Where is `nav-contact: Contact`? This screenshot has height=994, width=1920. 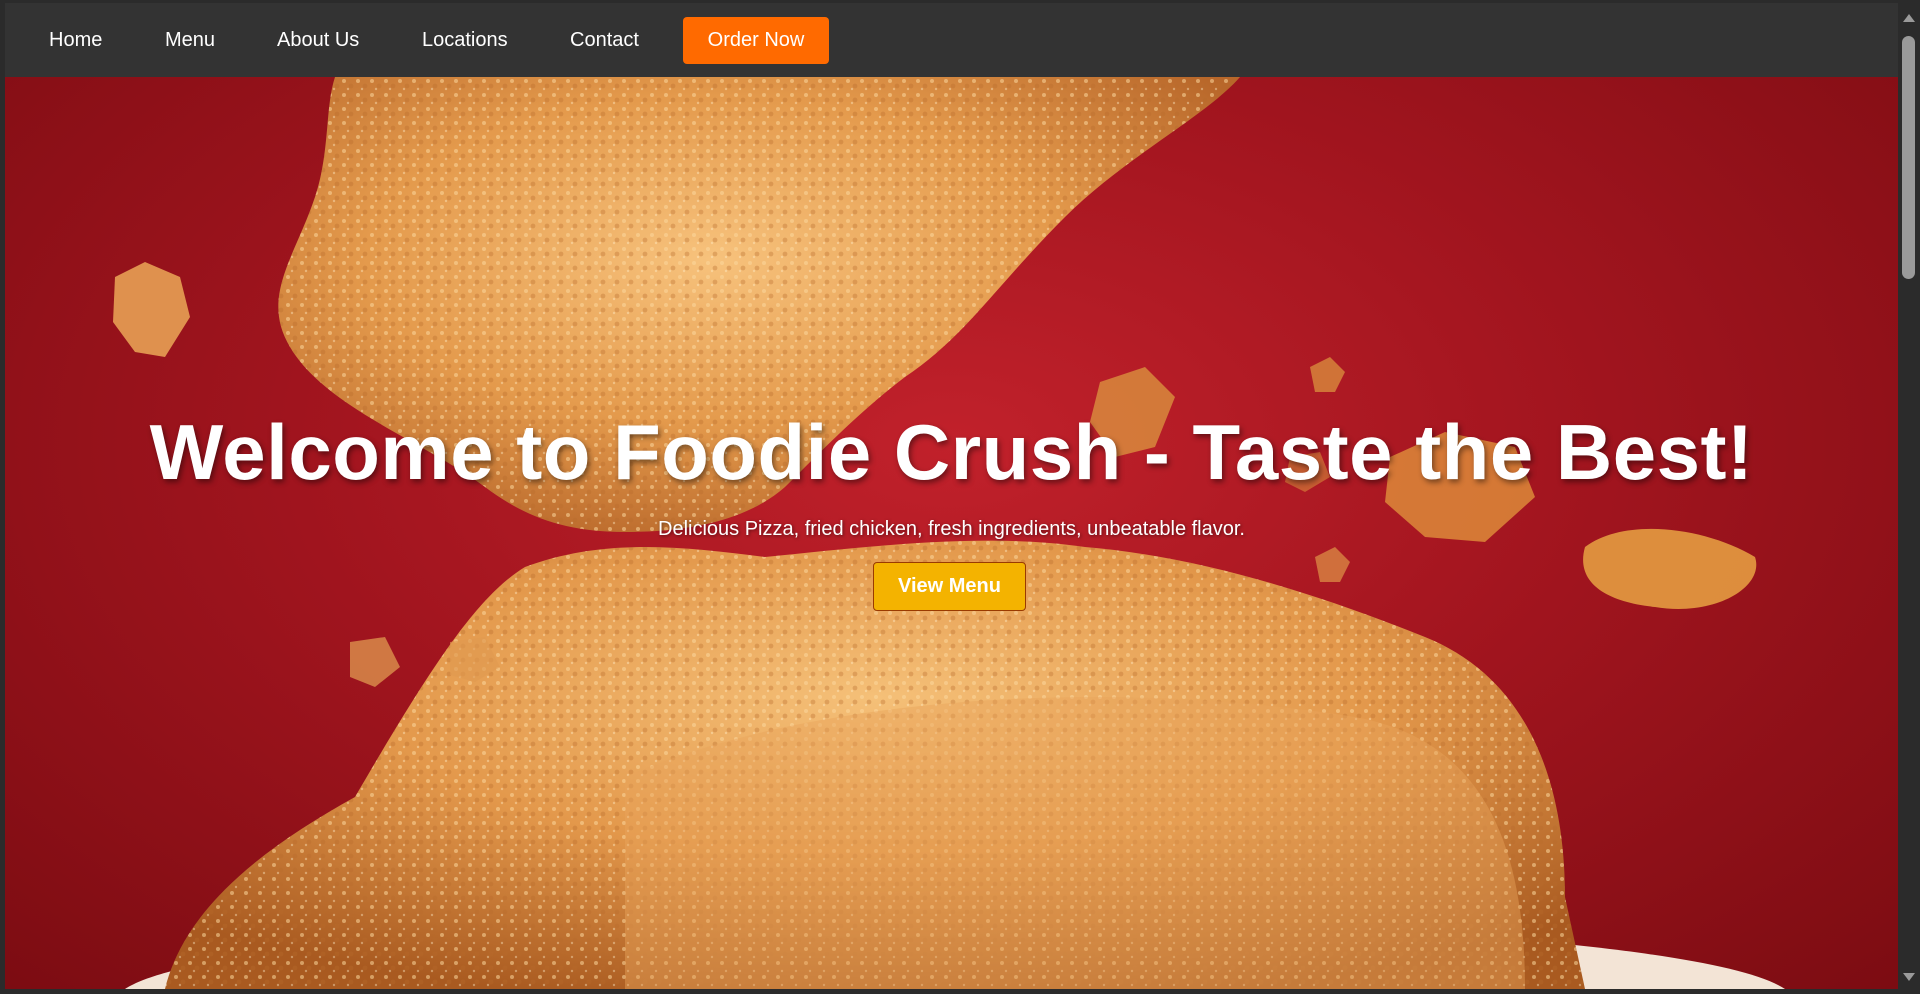
nav-contact: Contact is located at coordinates (604, 40).